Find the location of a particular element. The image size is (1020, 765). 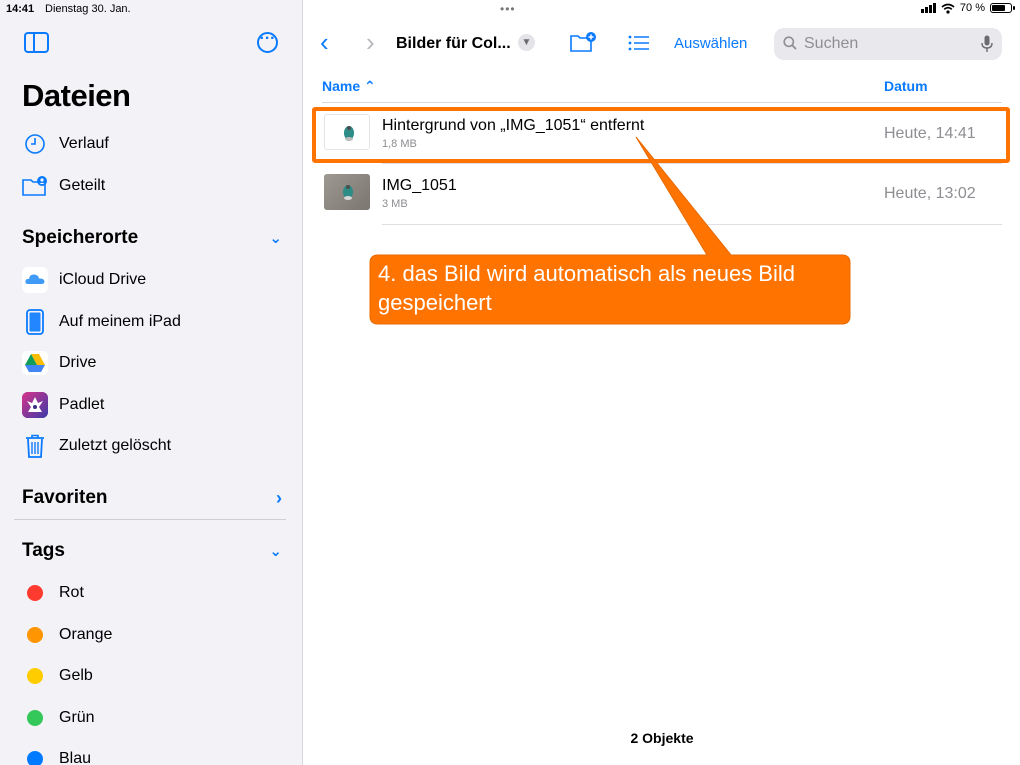

section-speicherorte: Speicherorte ⌄ is located at coordinates (152, 238).